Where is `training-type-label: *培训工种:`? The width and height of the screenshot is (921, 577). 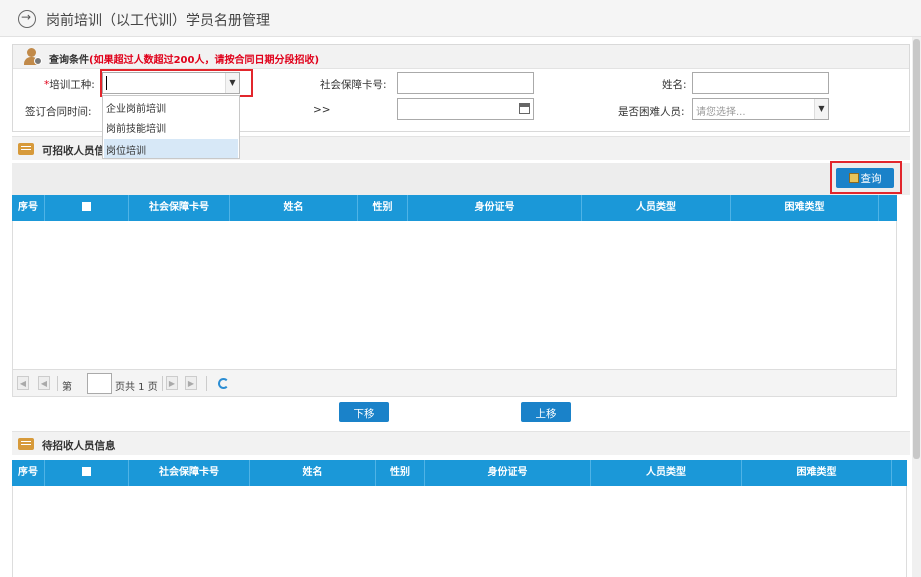 training-type-label: *培训工种: is located at coordinates (69, 85).